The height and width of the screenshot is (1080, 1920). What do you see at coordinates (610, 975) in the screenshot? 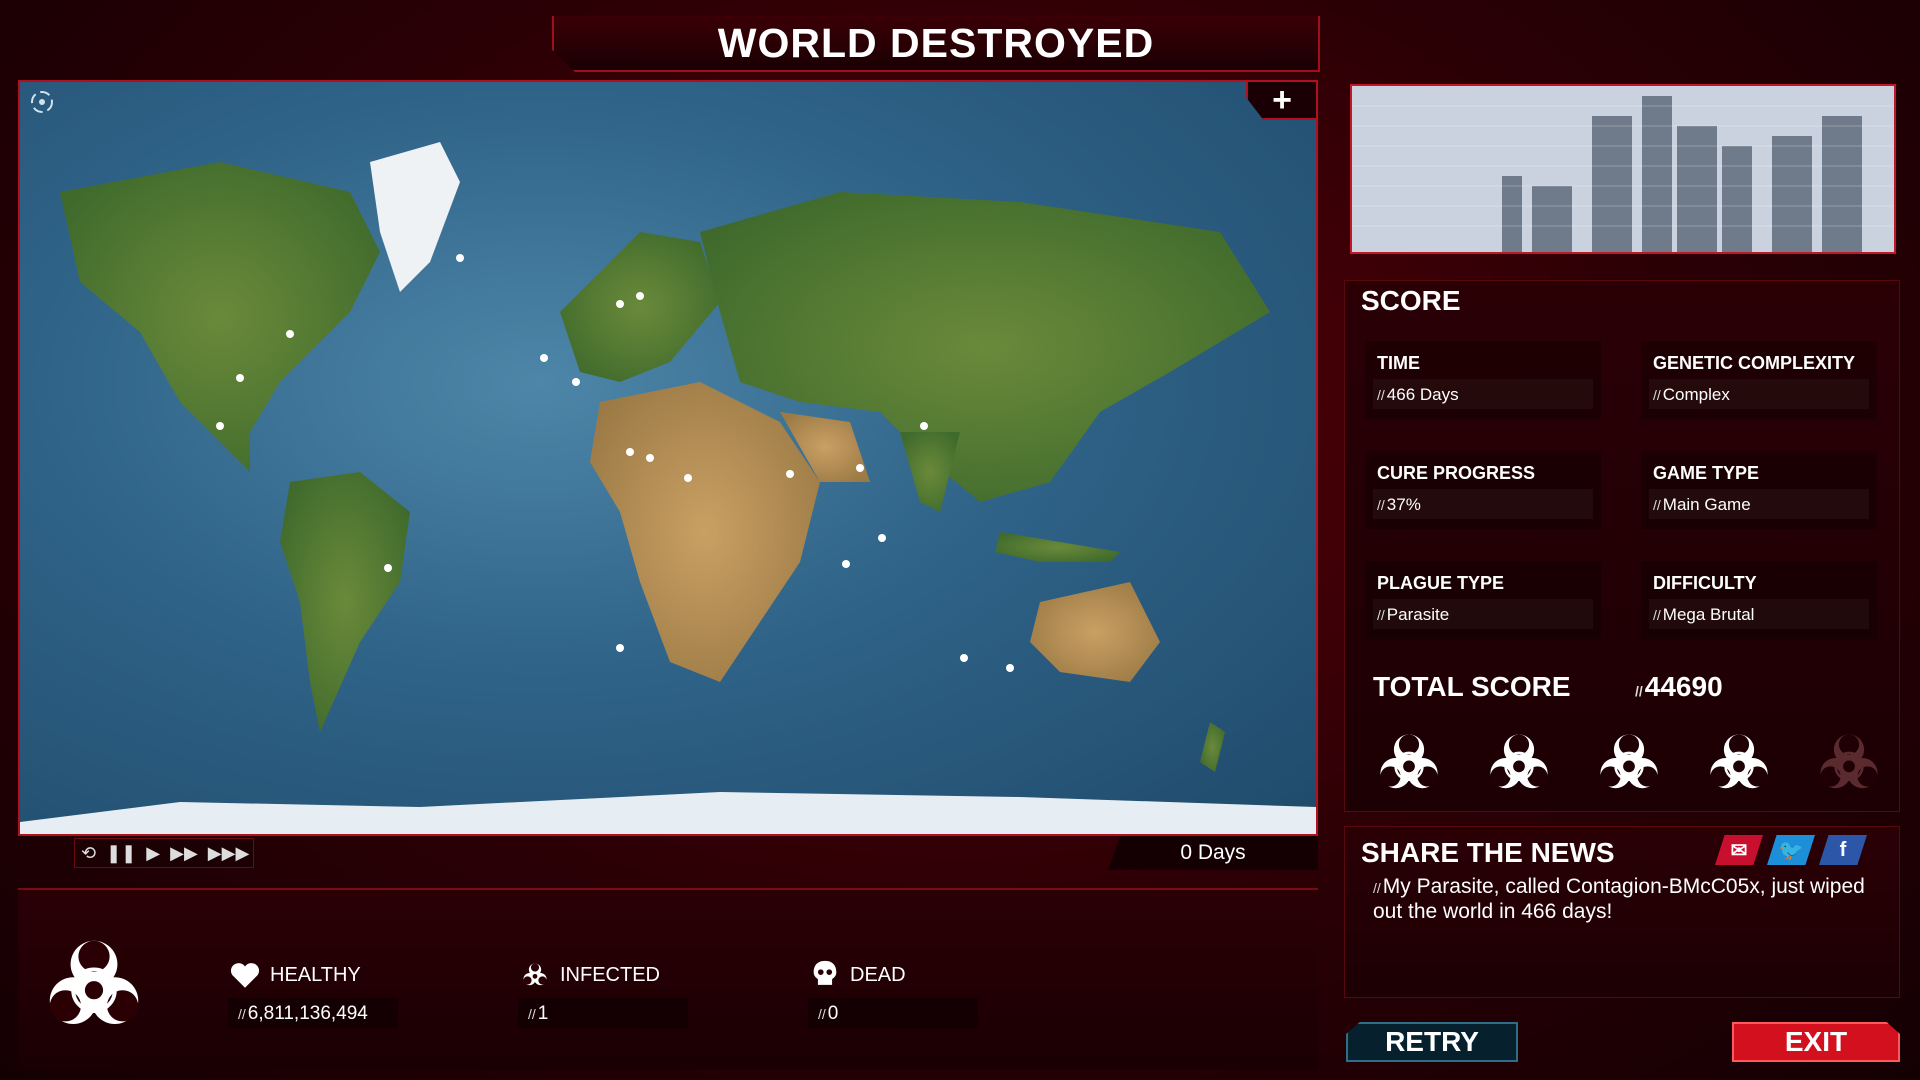
I see `infected-label: INFECTED` at bounding box center [610, 975].